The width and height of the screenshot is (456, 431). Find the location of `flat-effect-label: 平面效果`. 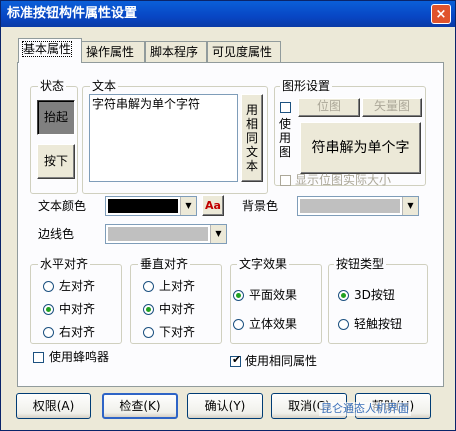

flat-effect-label: 平面效果 is located at coordinates (273, 295).